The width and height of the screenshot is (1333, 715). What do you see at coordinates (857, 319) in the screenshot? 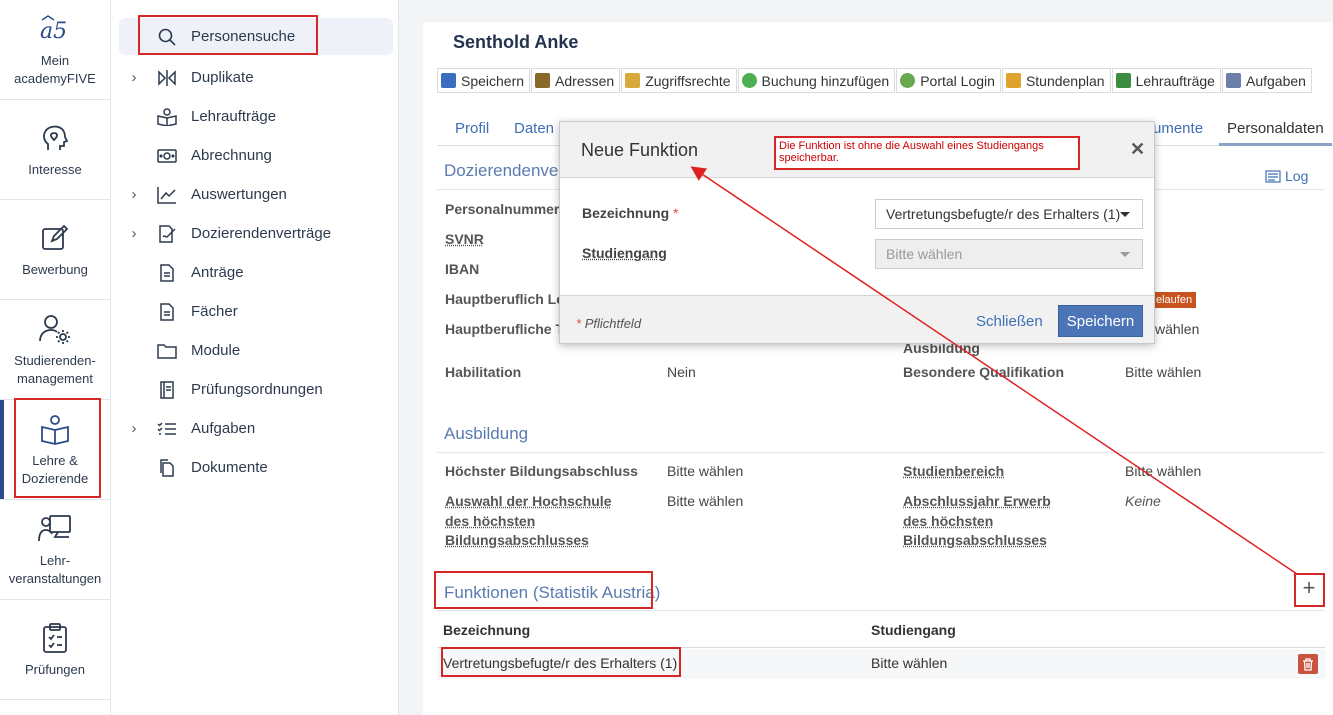
I see `dialog-footer: * Pflichtfeld Schließen Speichern` at bounding box center [857, 319].